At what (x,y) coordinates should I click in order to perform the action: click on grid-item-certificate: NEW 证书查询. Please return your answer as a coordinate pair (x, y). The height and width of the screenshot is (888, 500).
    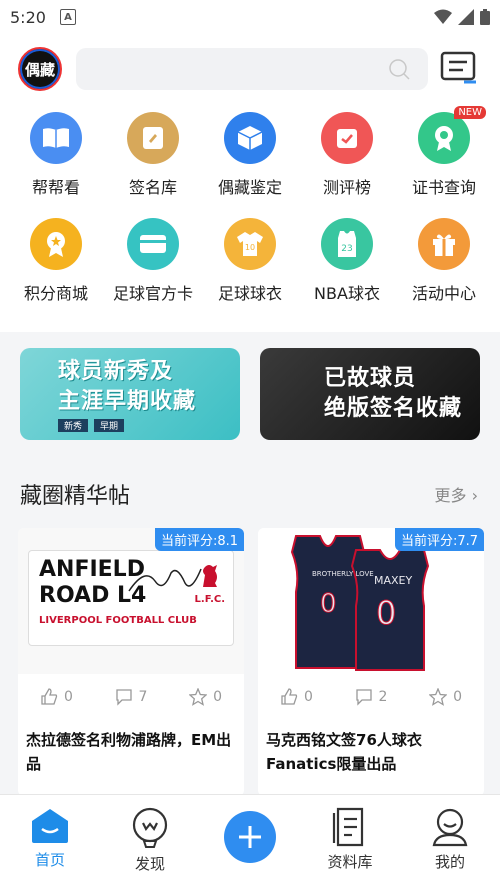
    Looking at the image, I should click on (444, 152).